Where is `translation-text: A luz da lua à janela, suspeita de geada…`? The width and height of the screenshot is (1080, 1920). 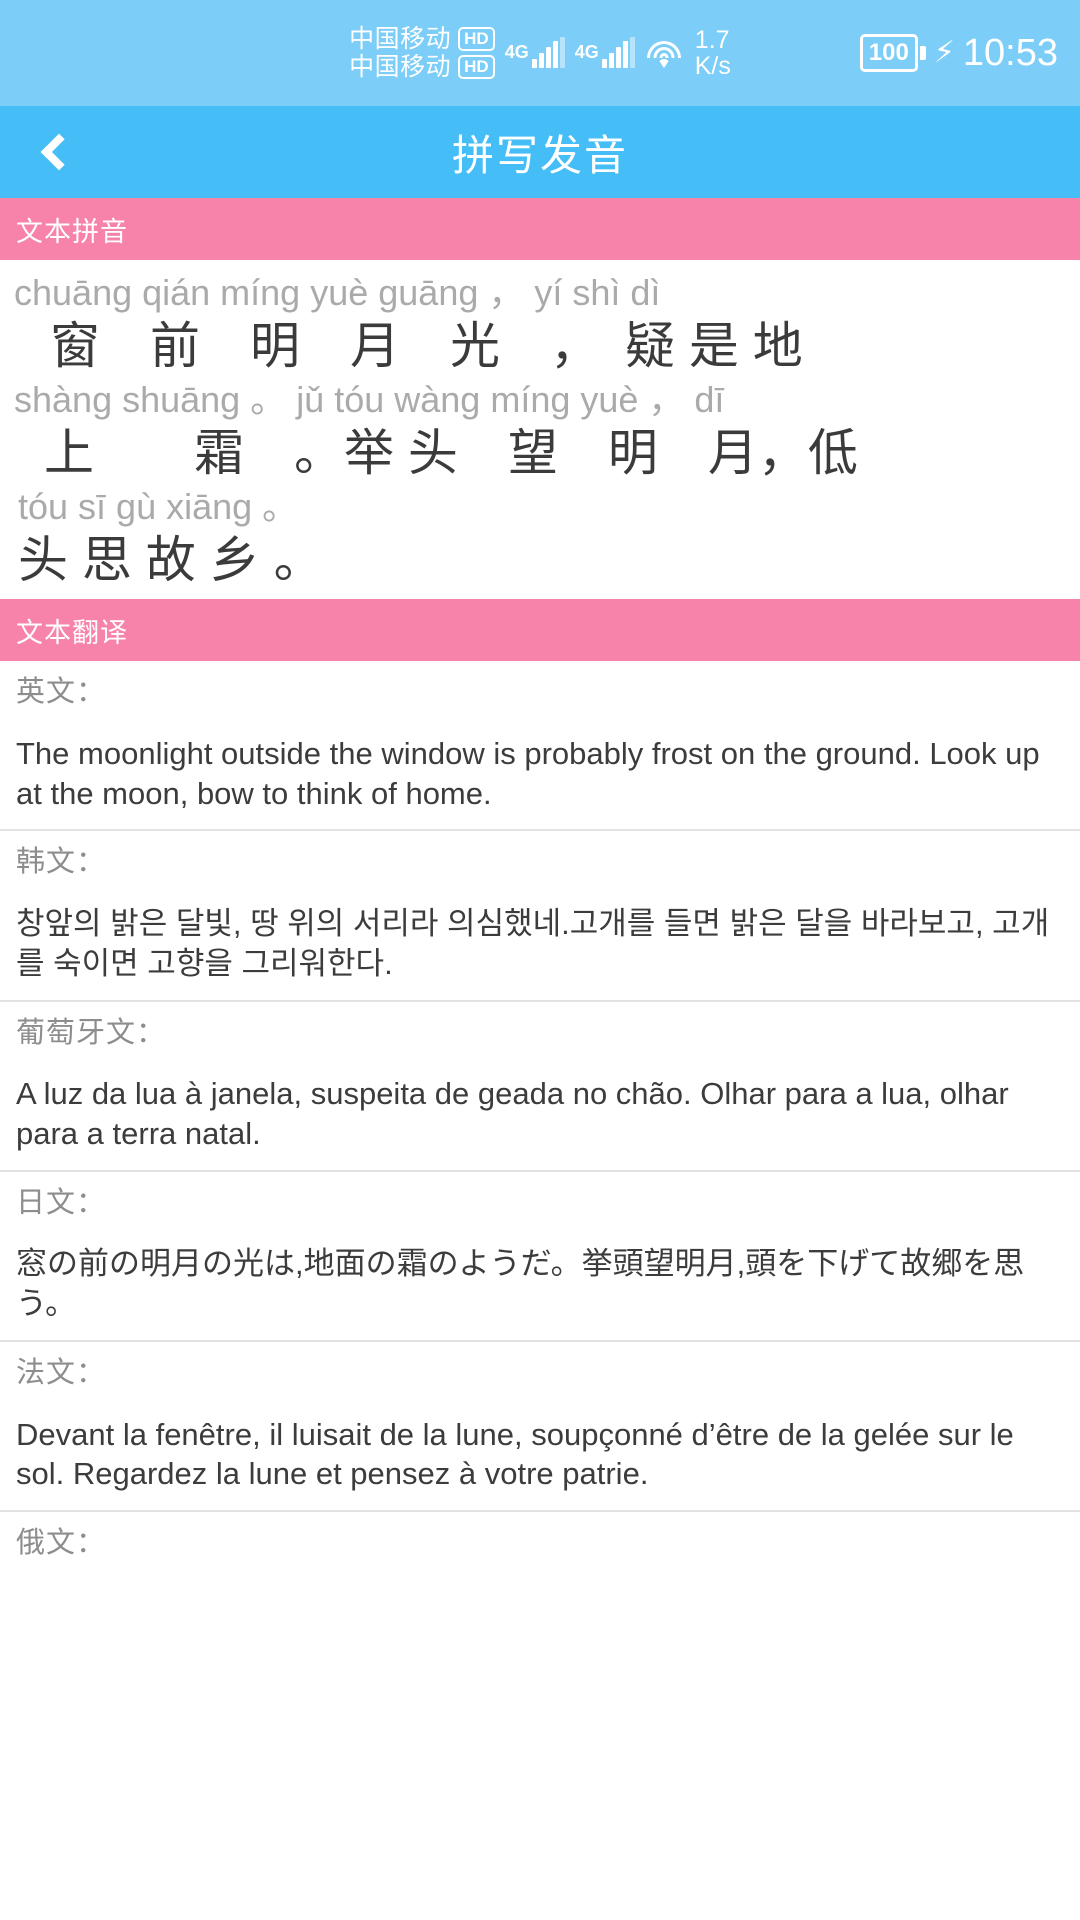 translation-text: A luz da lua à janela, suspeita de geada… is located at coordinates (512, 1113).